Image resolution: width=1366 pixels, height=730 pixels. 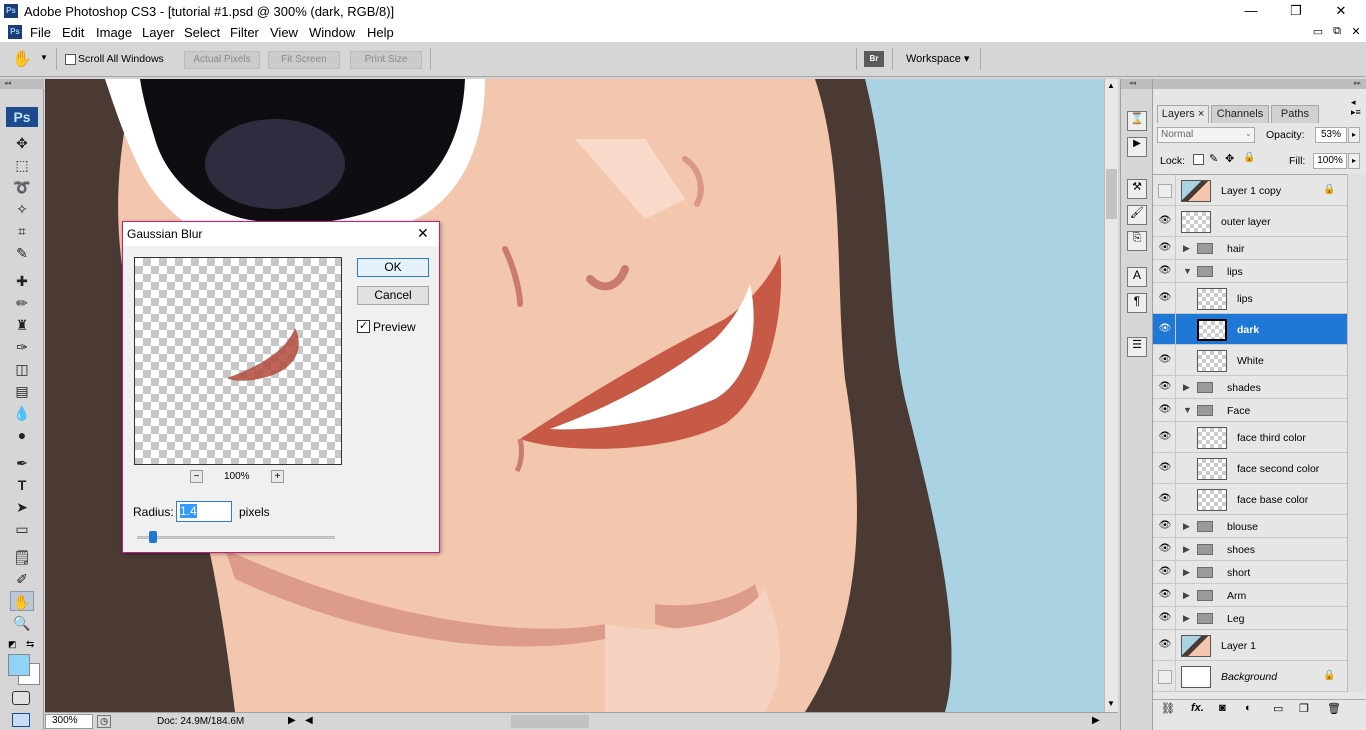 I want to click on fx-icon: fx., so click(x=1197, y=708).